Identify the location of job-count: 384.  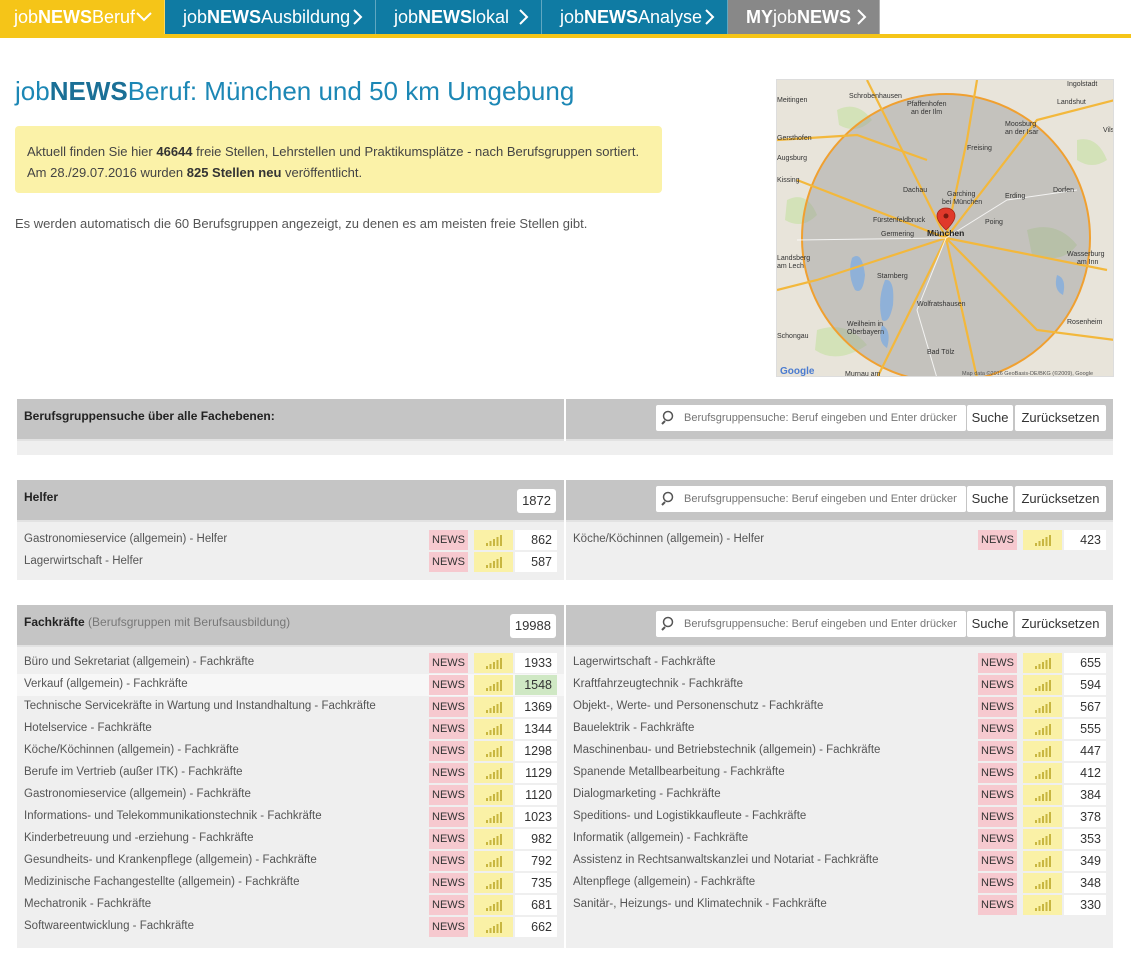
(1085, 795).